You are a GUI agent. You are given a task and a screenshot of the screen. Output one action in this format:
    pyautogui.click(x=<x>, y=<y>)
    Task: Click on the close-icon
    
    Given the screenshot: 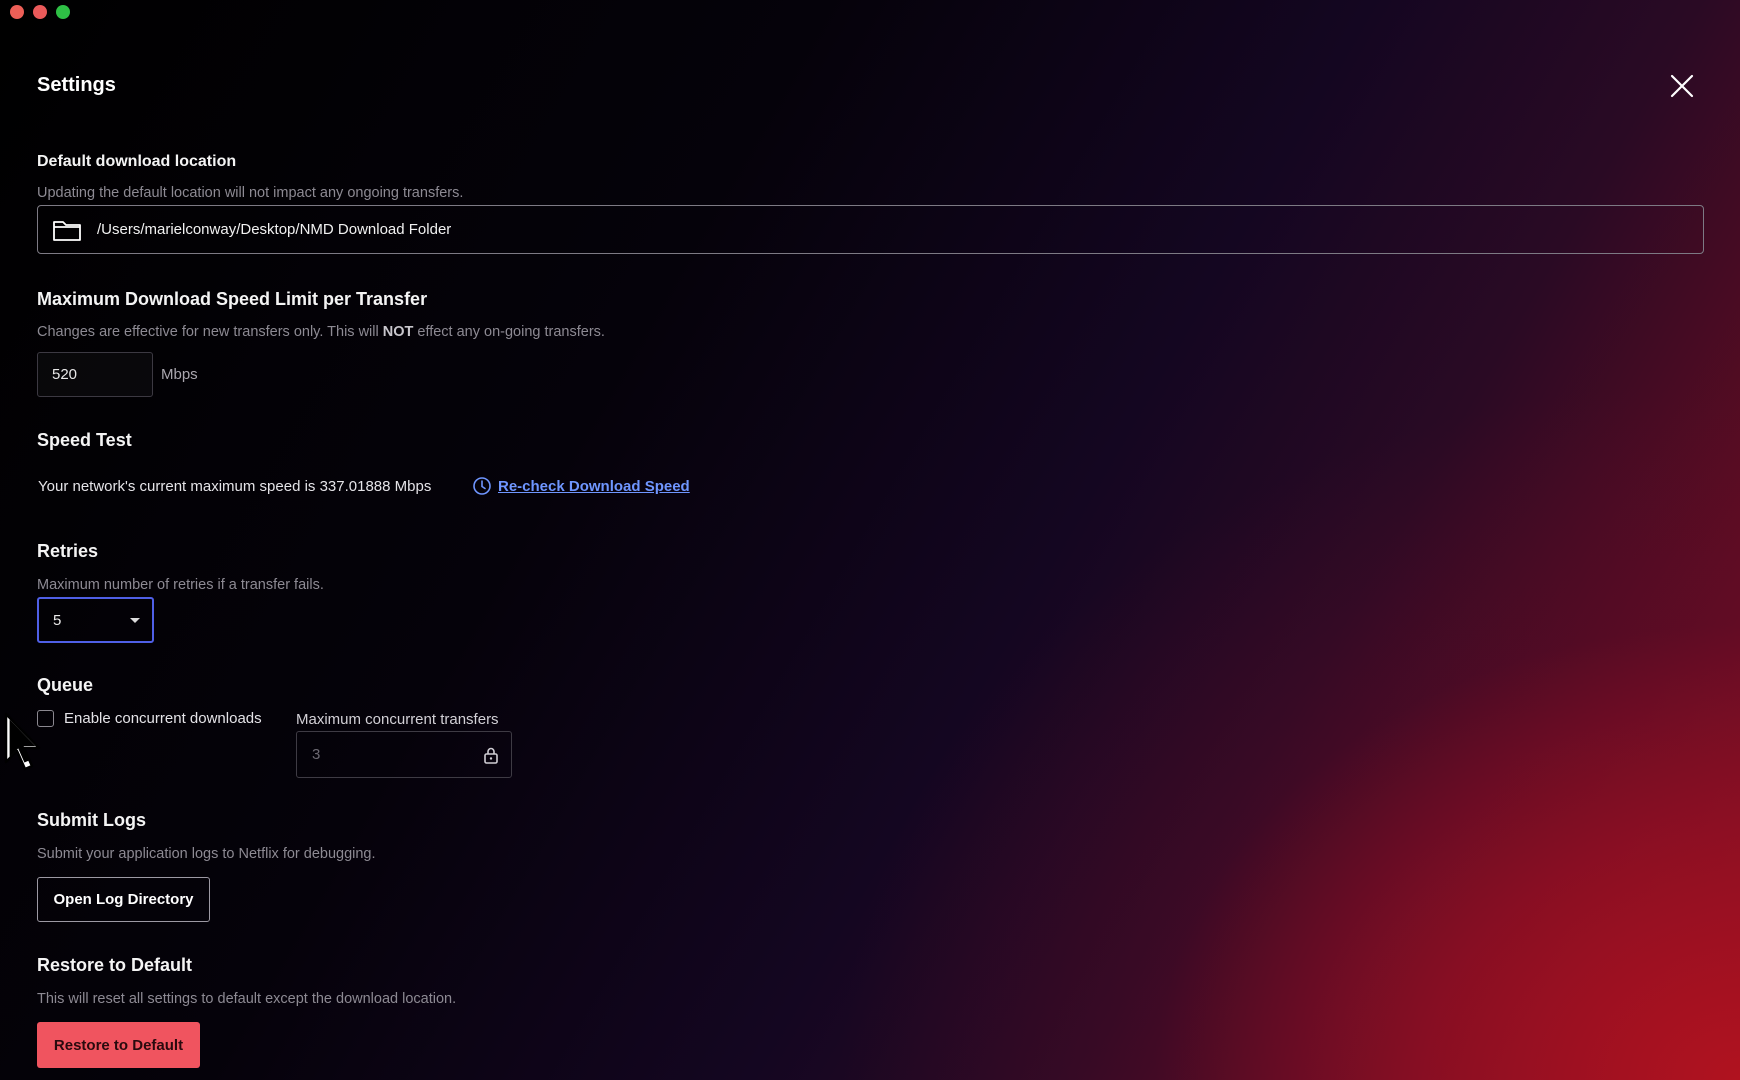 What is the action you would take?
    pyautogui.click(x=1682, y=86)
    